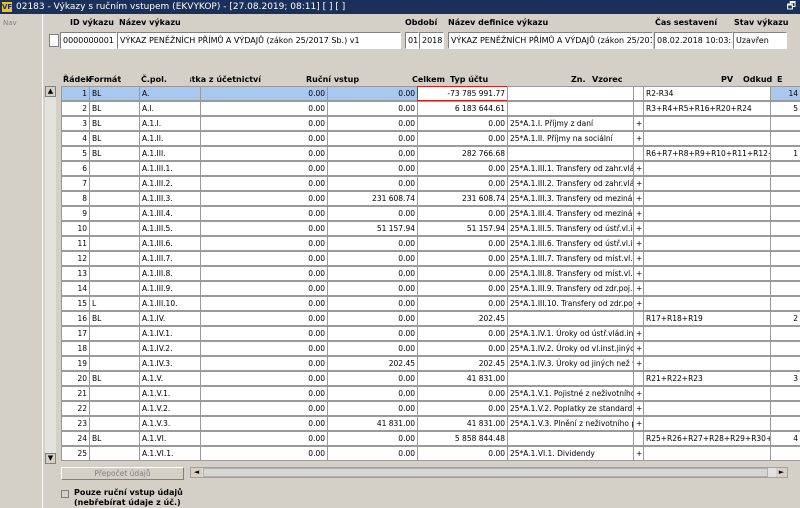 The width and height of the screenshot is (800, 508). What do you see at coordinates (570, 198) in the screenshot?
I see `cell-typ: 25*A.1.III.3. Transfery od mezinár` at bounding box center [570, 198].